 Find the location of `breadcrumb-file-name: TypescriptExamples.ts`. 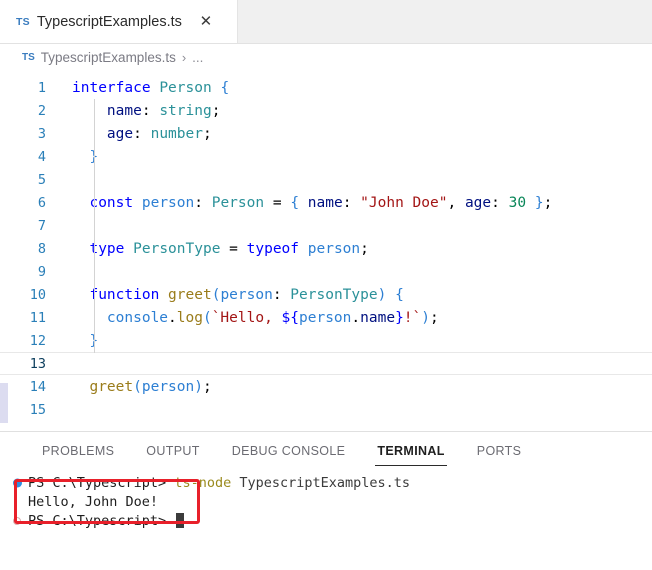

breadcrumb-file-name: TypescriptExamples.ts is located at coordinates (108, 57).